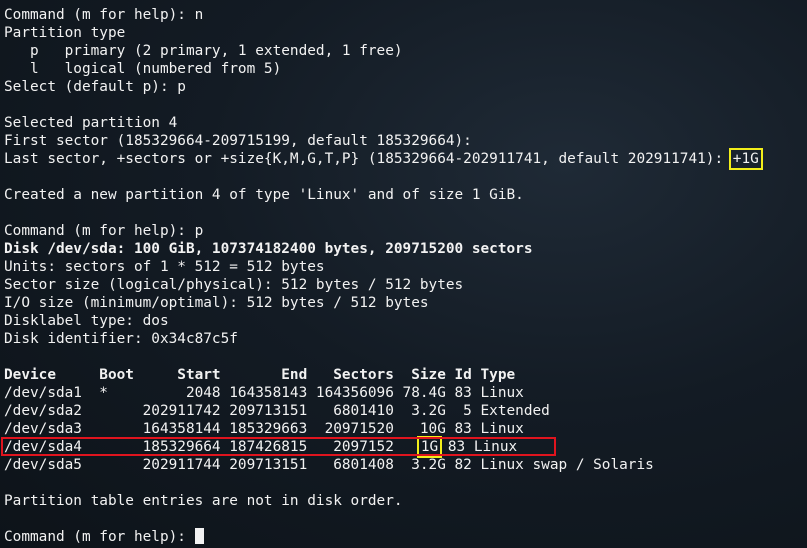 This screenshot has width=807, height=548. Describe the element at coordinates (164, 267) in the screenshot. I see `output-line: Units: sectors of 1 * 512 = 512 bytes` at that location.